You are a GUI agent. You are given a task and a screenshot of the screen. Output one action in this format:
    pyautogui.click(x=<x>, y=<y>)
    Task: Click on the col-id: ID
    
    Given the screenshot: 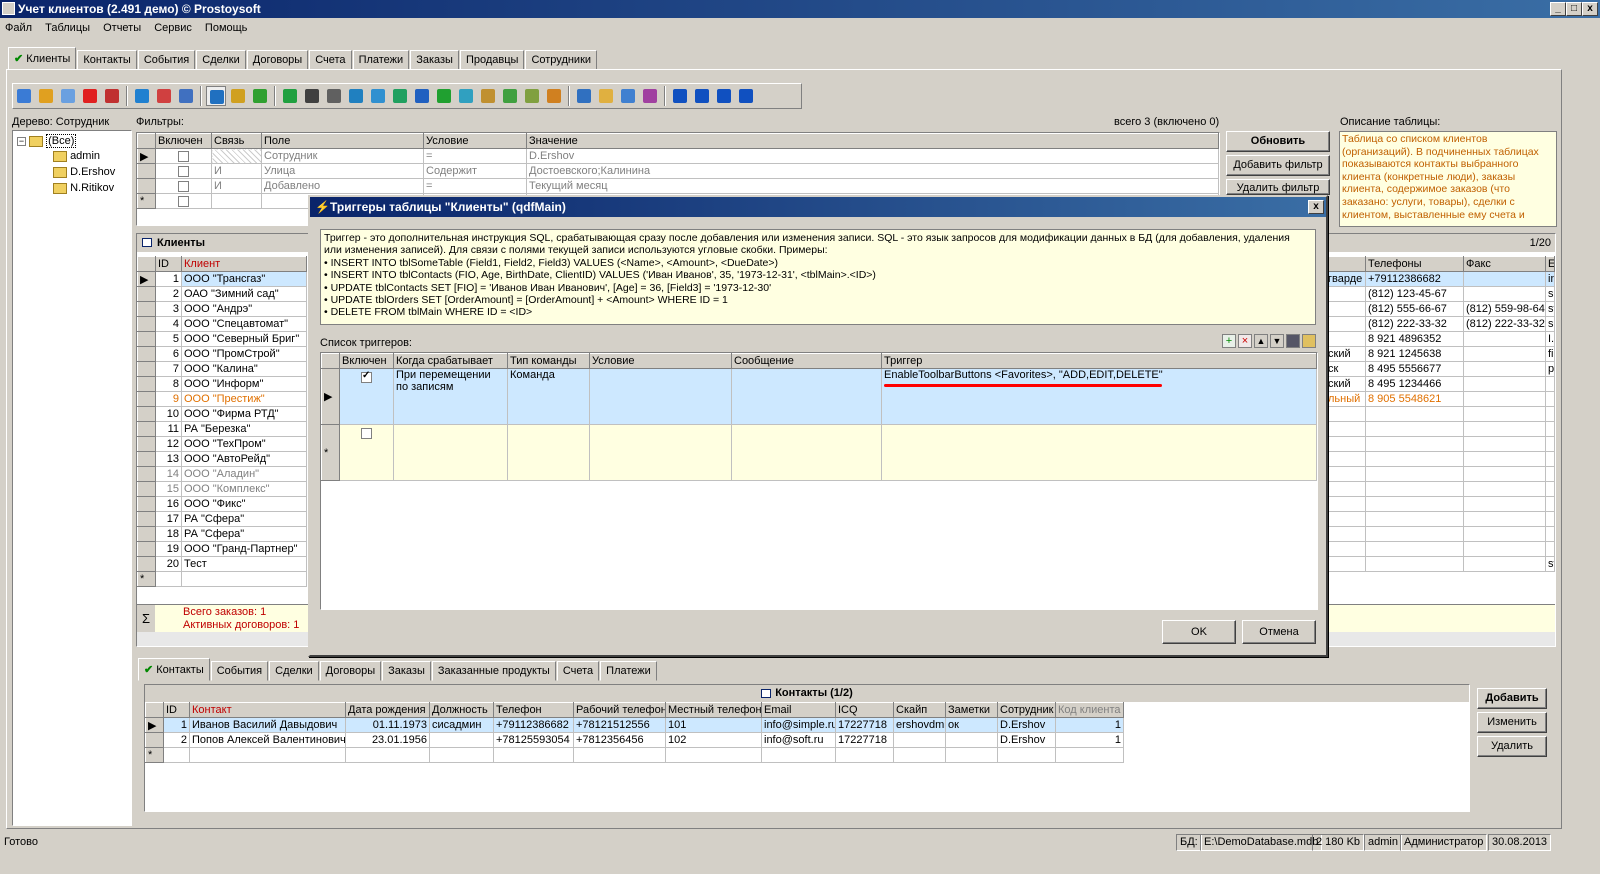 What is the action you would take?
    pyautogui.click(x=168, y=264)
    